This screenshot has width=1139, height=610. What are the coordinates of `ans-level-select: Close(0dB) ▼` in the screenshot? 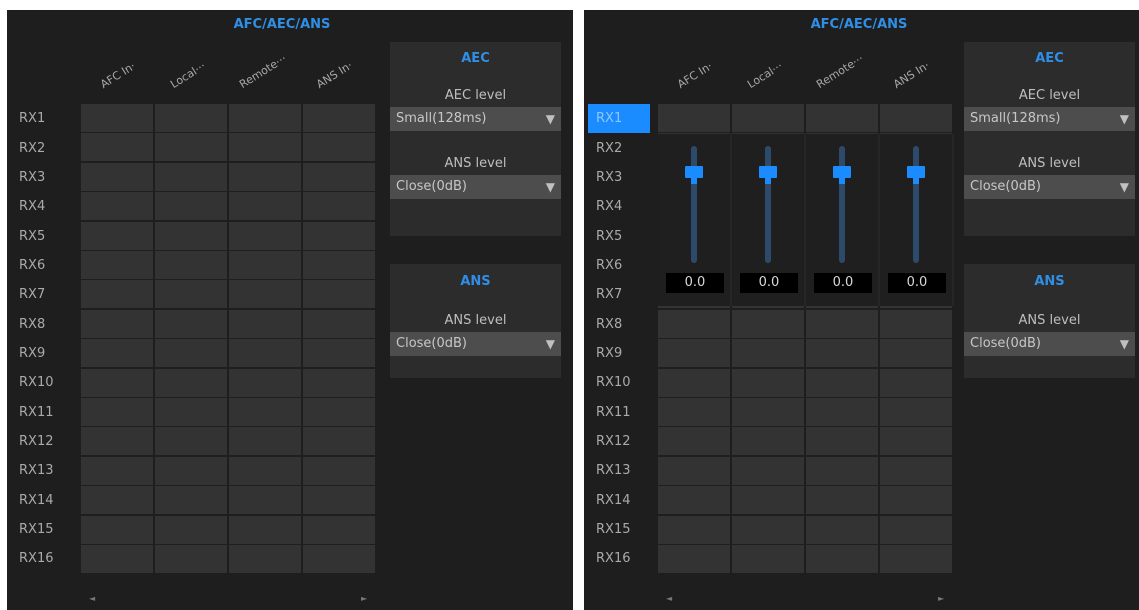 It's located at (475, 344).